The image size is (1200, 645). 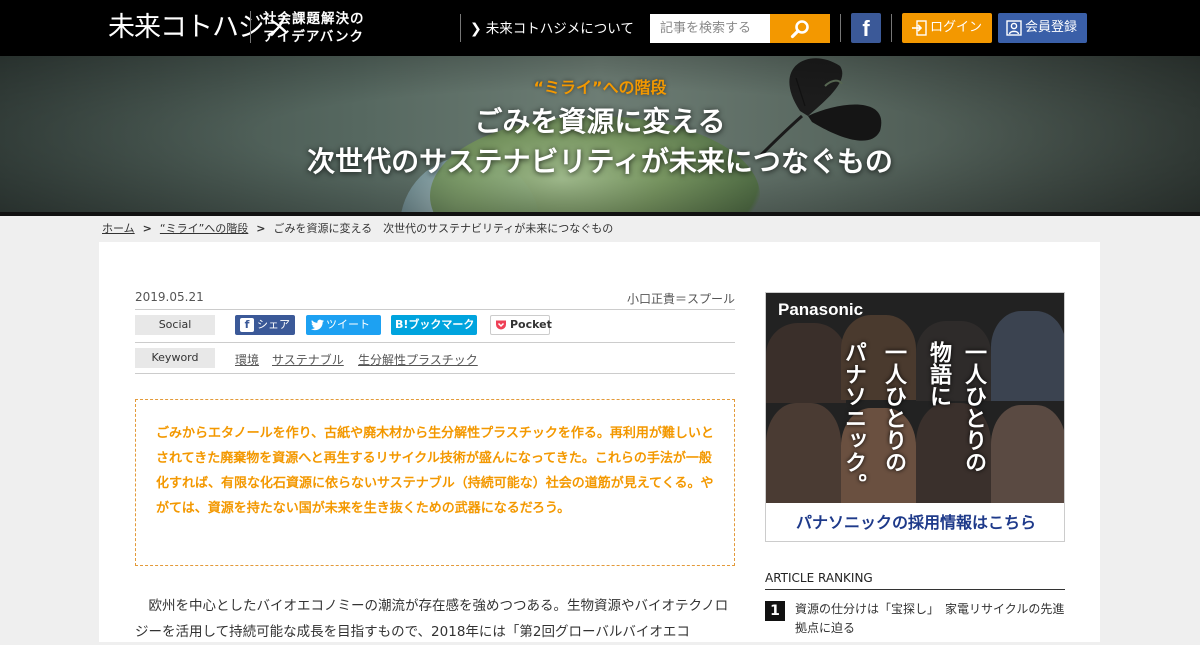 I want to click on article-author: 小口正貴＝スプール, so click(x=647, y=298).